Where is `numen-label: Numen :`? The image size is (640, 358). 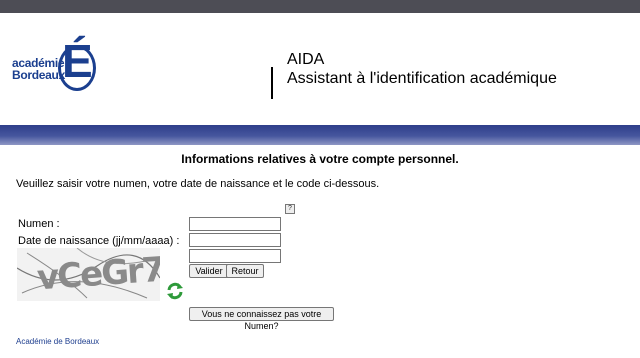
numen-label: Numen : is located at coordinates (39, 224).